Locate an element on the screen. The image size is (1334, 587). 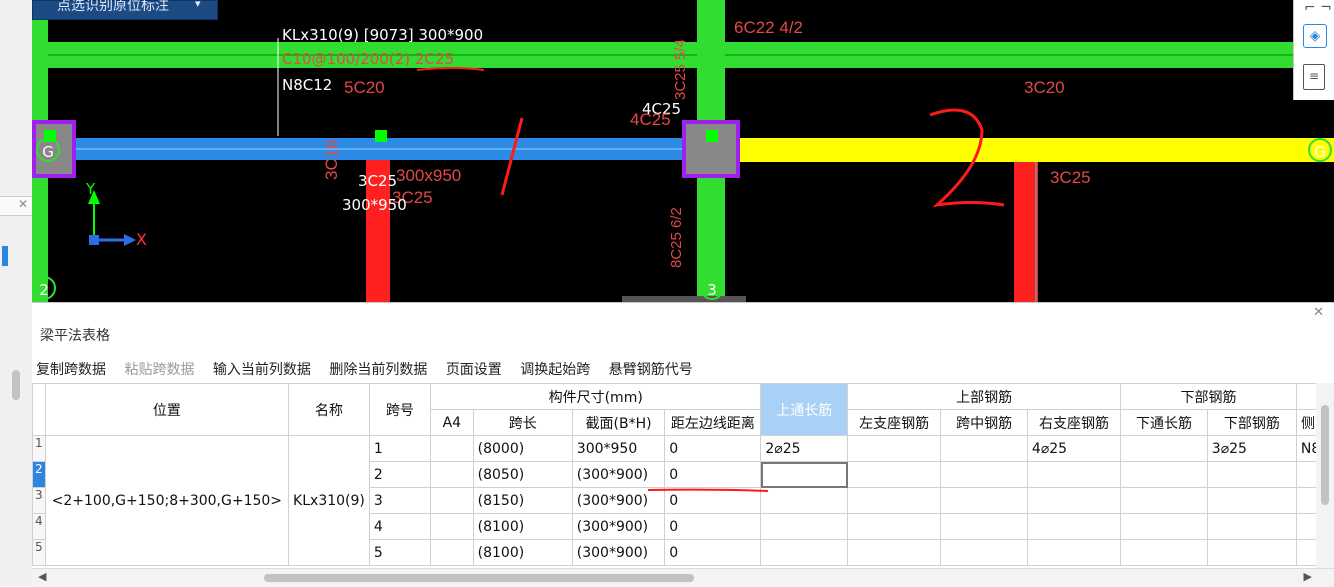
side-panel-header: ✕ is located at coordinates (16, 206).